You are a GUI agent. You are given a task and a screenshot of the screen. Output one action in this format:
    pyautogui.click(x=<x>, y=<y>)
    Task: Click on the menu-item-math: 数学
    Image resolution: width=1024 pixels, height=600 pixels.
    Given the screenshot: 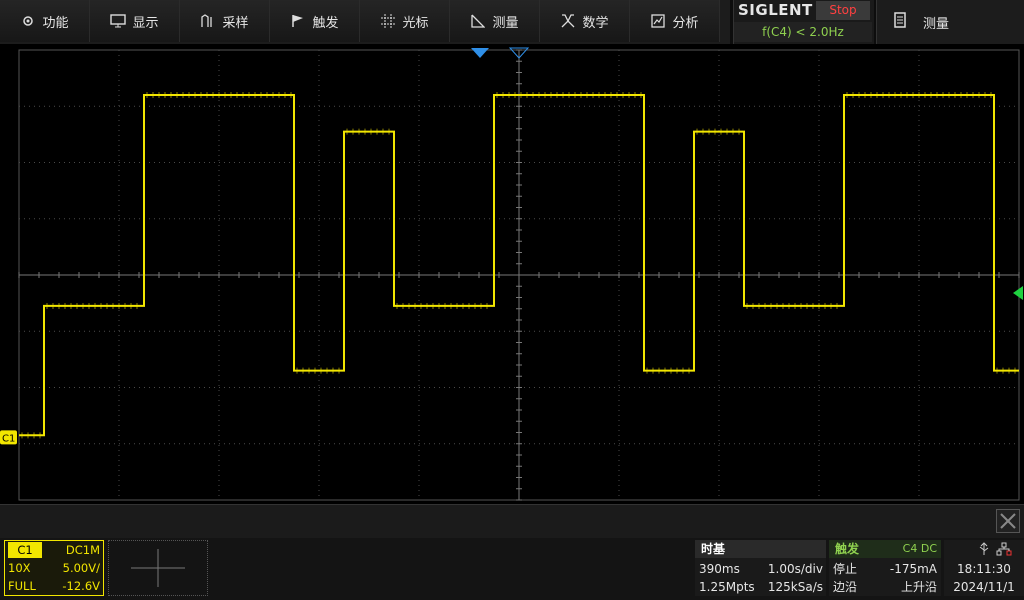 What is the action you would take?
    pyautogui.click(x=585, y=21)
    